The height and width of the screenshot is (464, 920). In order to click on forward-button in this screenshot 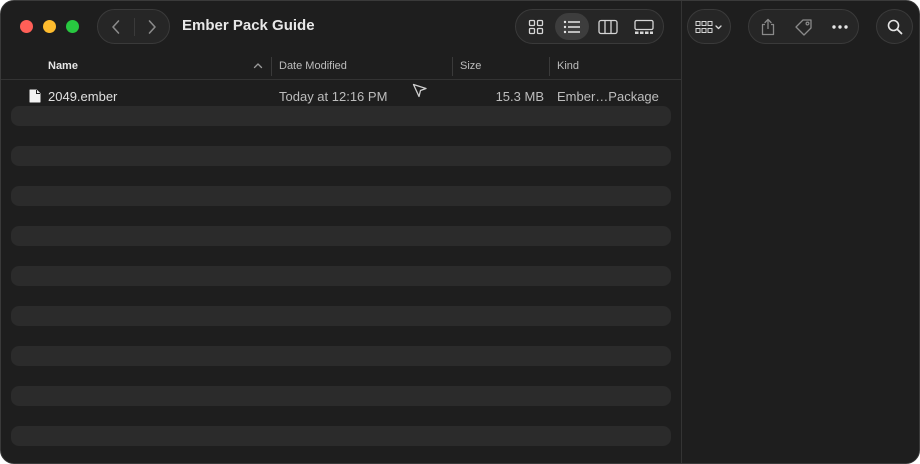, I will do `click(152, 26)`.